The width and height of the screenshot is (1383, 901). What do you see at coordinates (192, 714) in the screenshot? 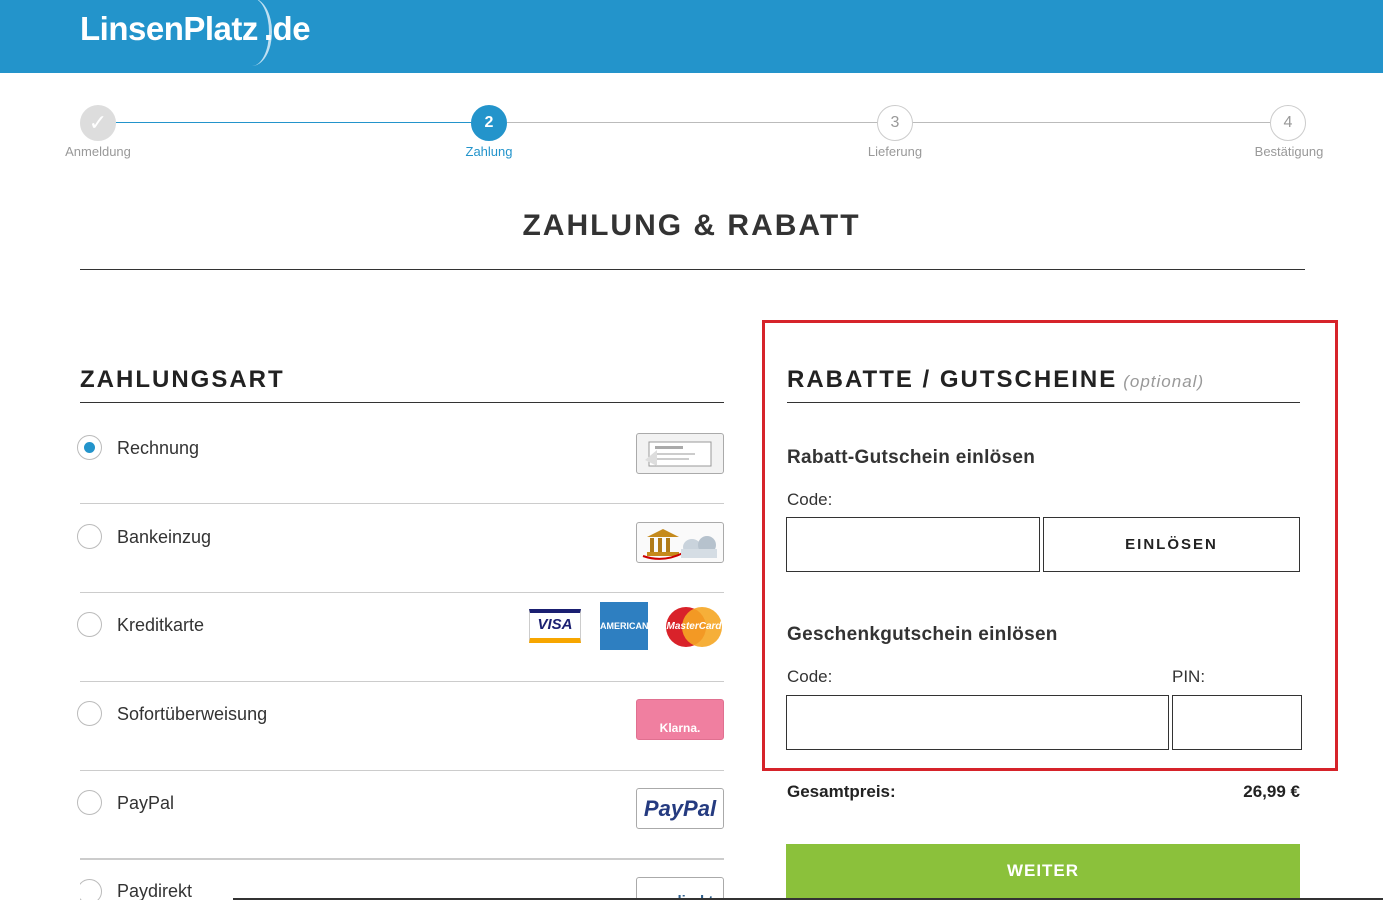
I see `payment-label-sofort: Sofortüberweisung` at bounding box center [192, 714].